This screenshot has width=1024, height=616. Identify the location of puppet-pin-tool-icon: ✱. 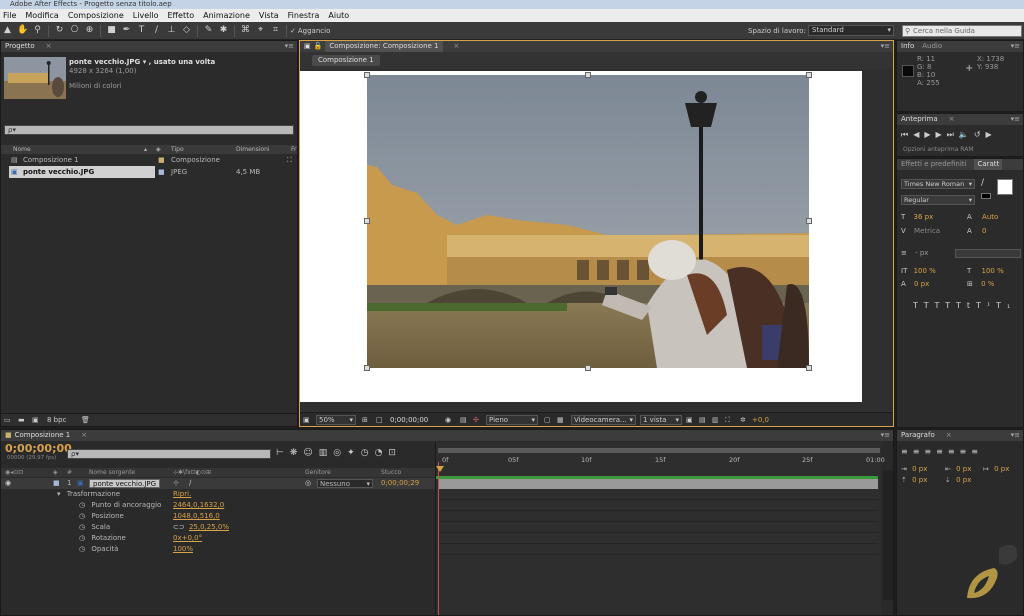
(223, 30).